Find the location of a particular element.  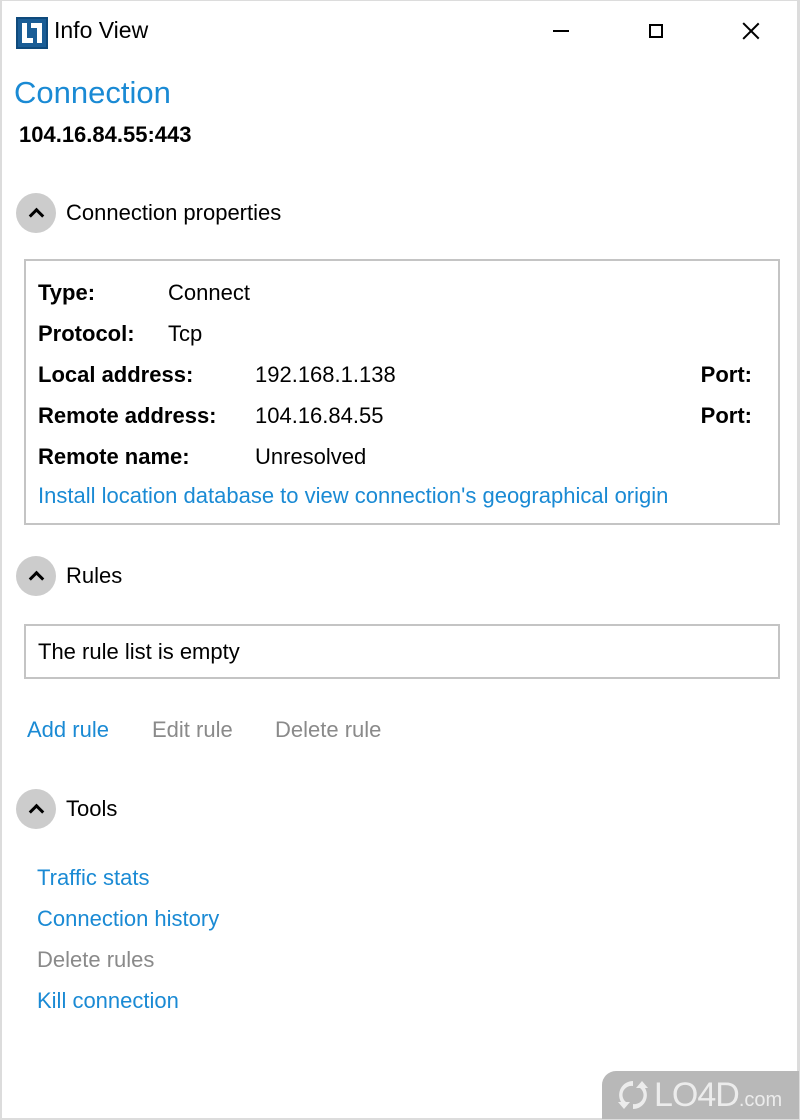

property-label: Type: is located at coordinates (67, 292).